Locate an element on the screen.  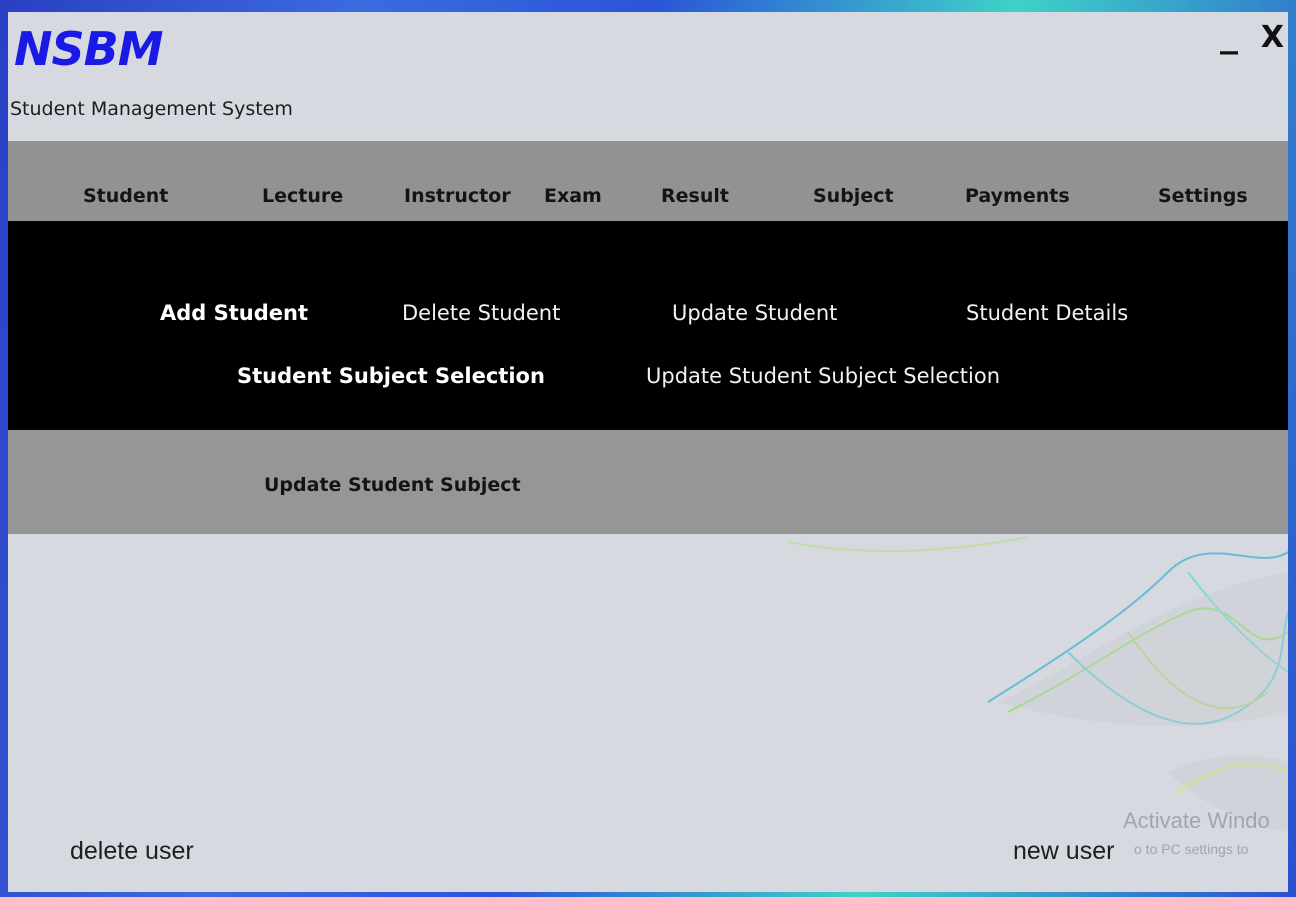
menu-lecture: Lecture is located at coordinates (302, 196).